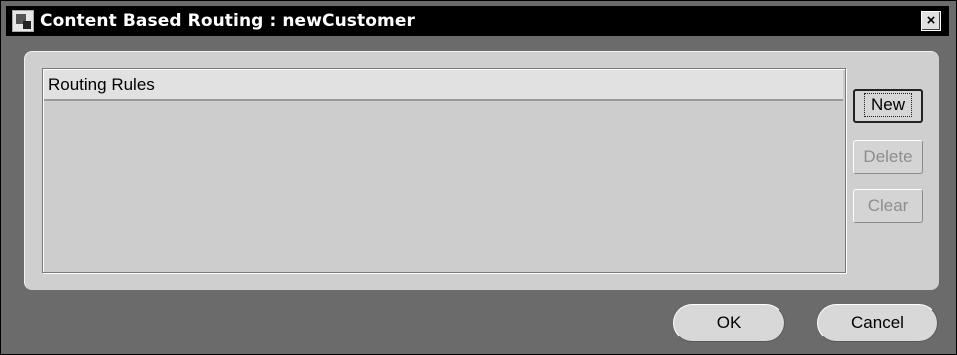 The height and width of the screenshot is (355, 957). I want to click on close-button: ×, so click(931, 21).